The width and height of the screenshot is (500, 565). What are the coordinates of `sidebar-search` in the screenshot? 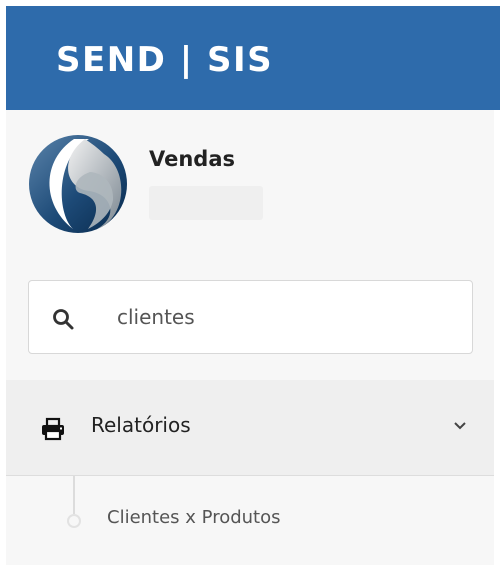 It's located at (250, 317).